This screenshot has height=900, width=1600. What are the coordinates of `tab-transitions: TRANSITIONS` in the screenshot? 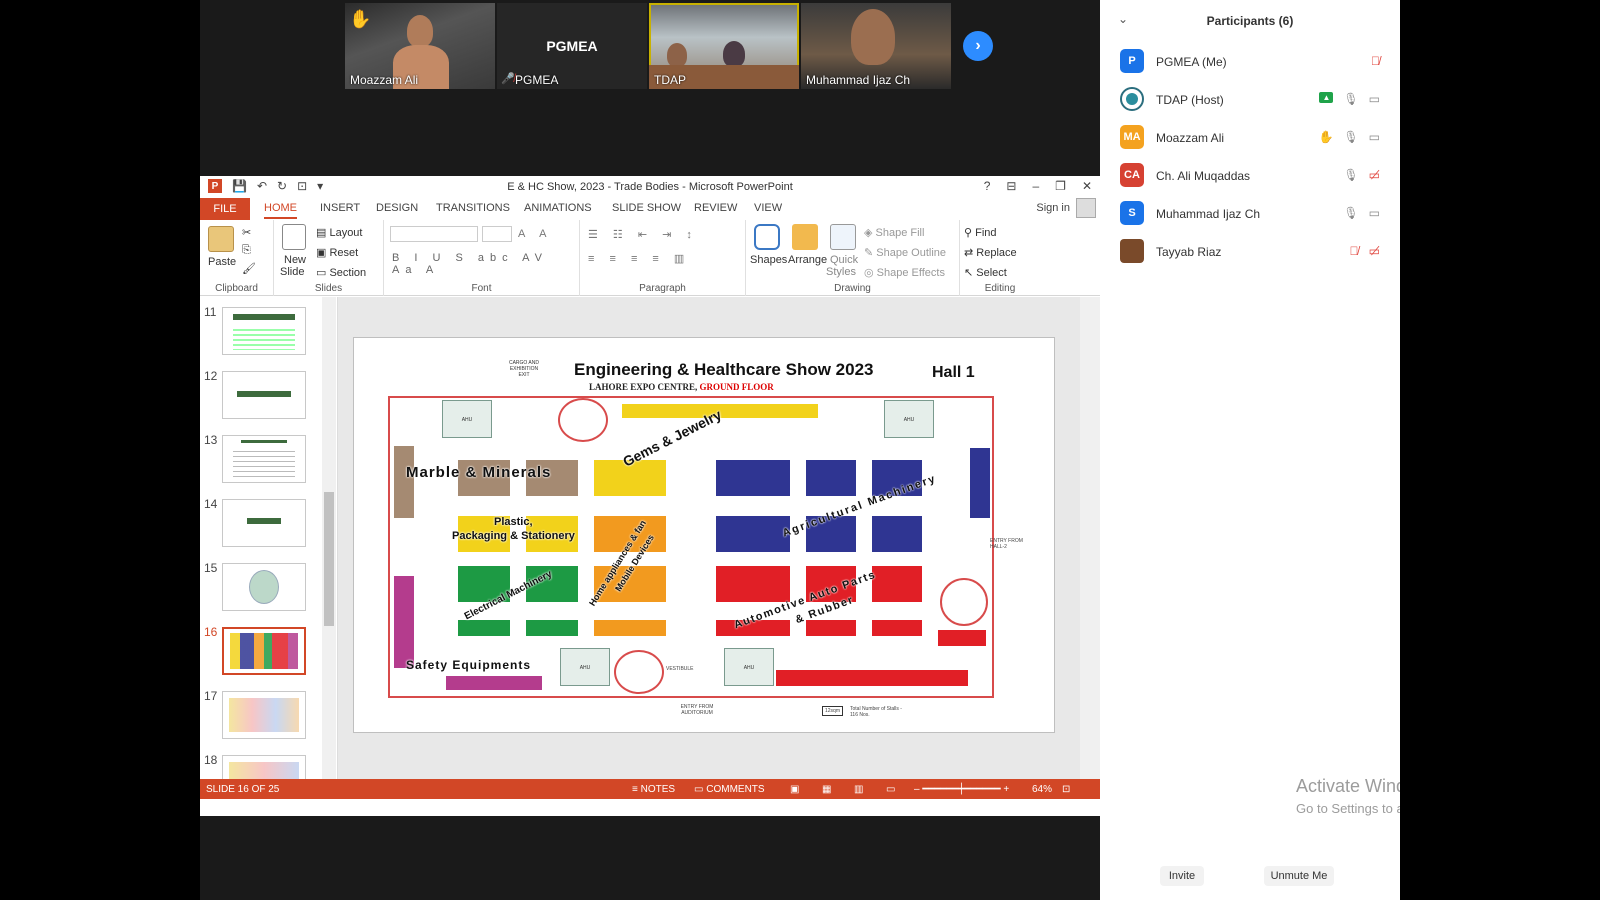 It's located at (473, 208).